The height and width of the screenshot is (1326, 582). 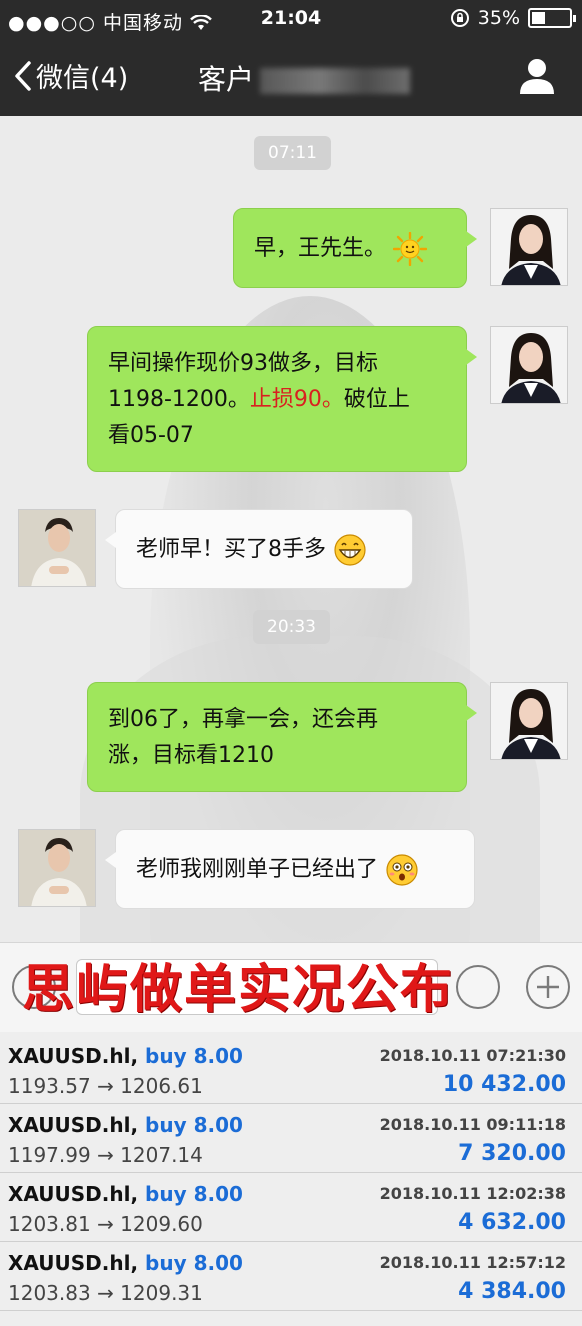 What do you see at coordinates (291, 19) in the screenshot?
I see `status-bar: ●●●○○ 中国移动 21:04 35%` at bounding box center [291, 19].